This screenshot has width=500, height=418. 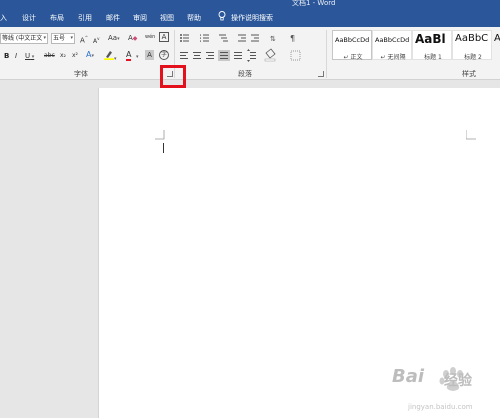 What do you see at coordinates (140, 18) in the screenshot?
I see `tab-review: 审阅` at bounding box center [140, 18].